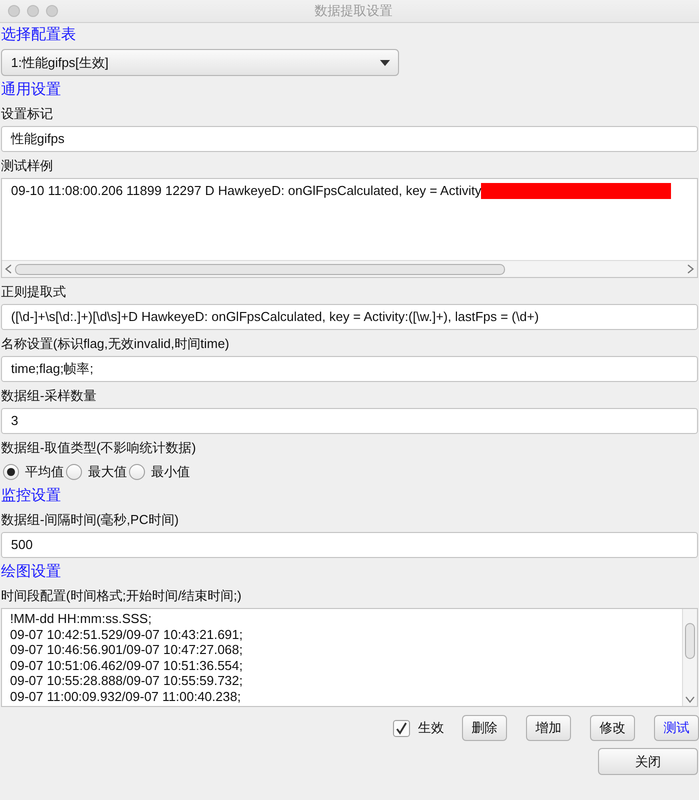 The height and width of the screenshot is (800, 699). Describe the element at coordinates (8, 269) in the screenshot. I see `scroll-left-icon` at that location.